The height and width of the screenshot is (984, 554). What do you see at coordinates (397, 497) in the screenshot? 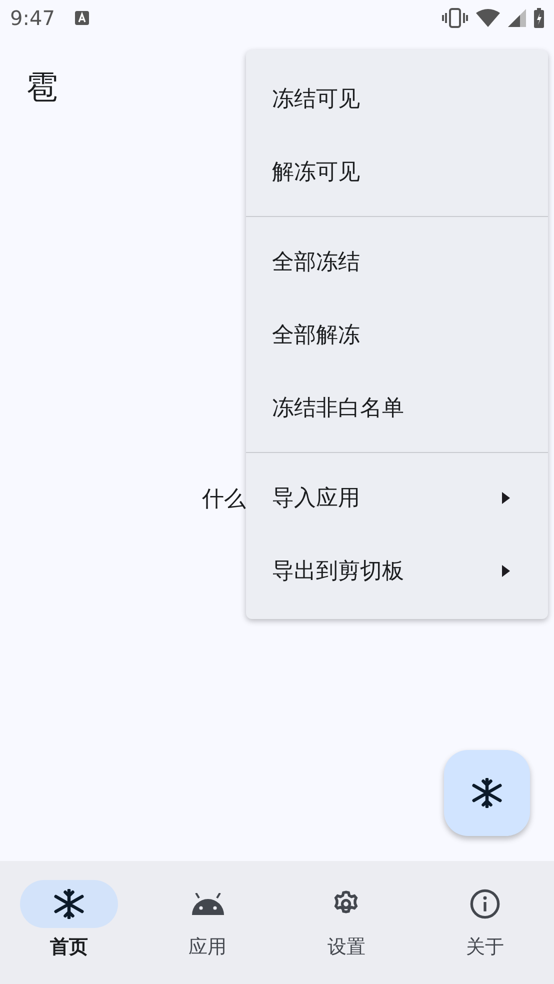
I see `menu-item: 导入应用` at bounding box center [397, 497].